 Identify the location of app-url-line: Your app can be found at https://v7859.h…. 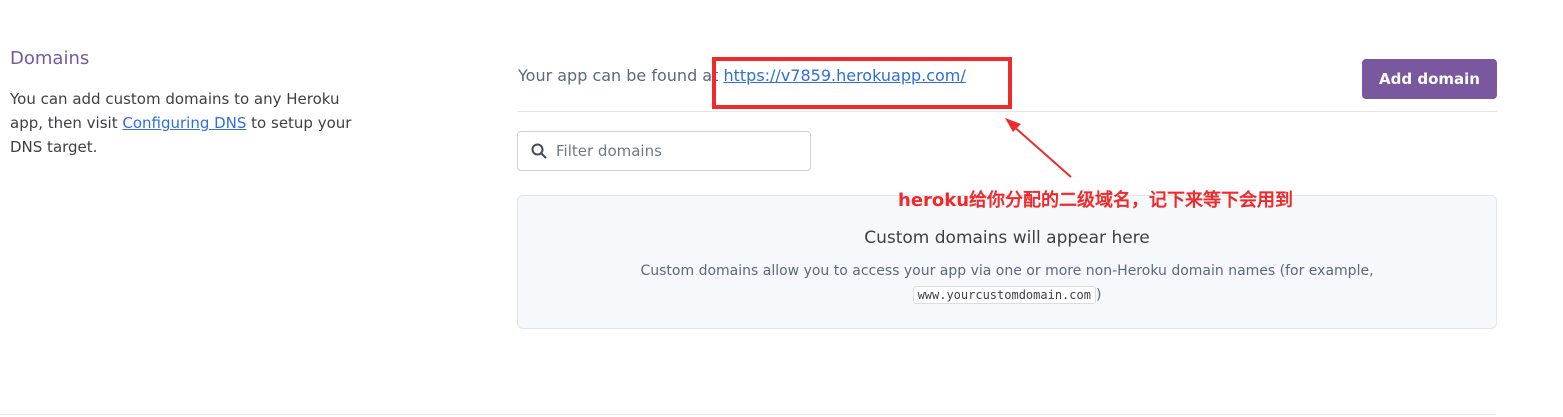
(742, 75).